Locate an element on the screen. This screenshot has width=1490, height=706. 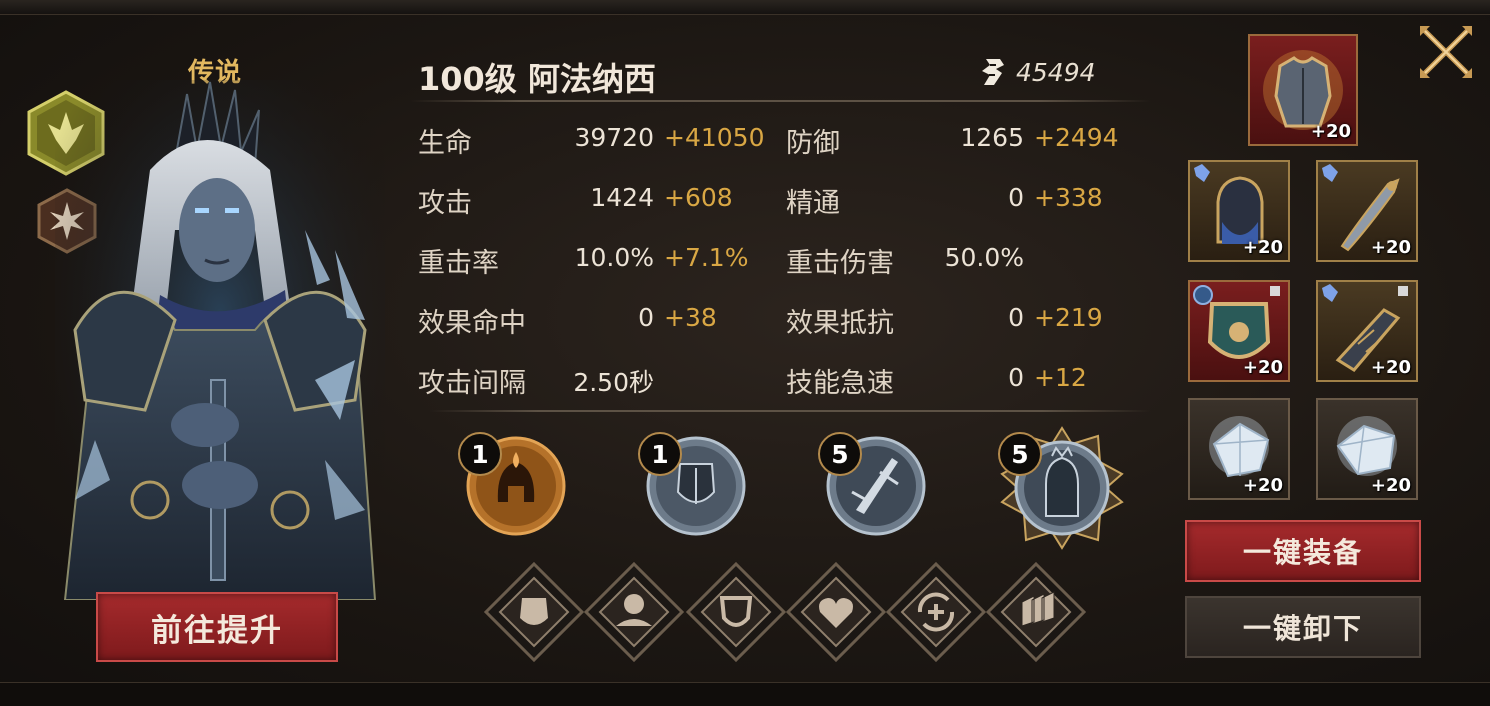
close-icon is located at coordinates (1446, 52).